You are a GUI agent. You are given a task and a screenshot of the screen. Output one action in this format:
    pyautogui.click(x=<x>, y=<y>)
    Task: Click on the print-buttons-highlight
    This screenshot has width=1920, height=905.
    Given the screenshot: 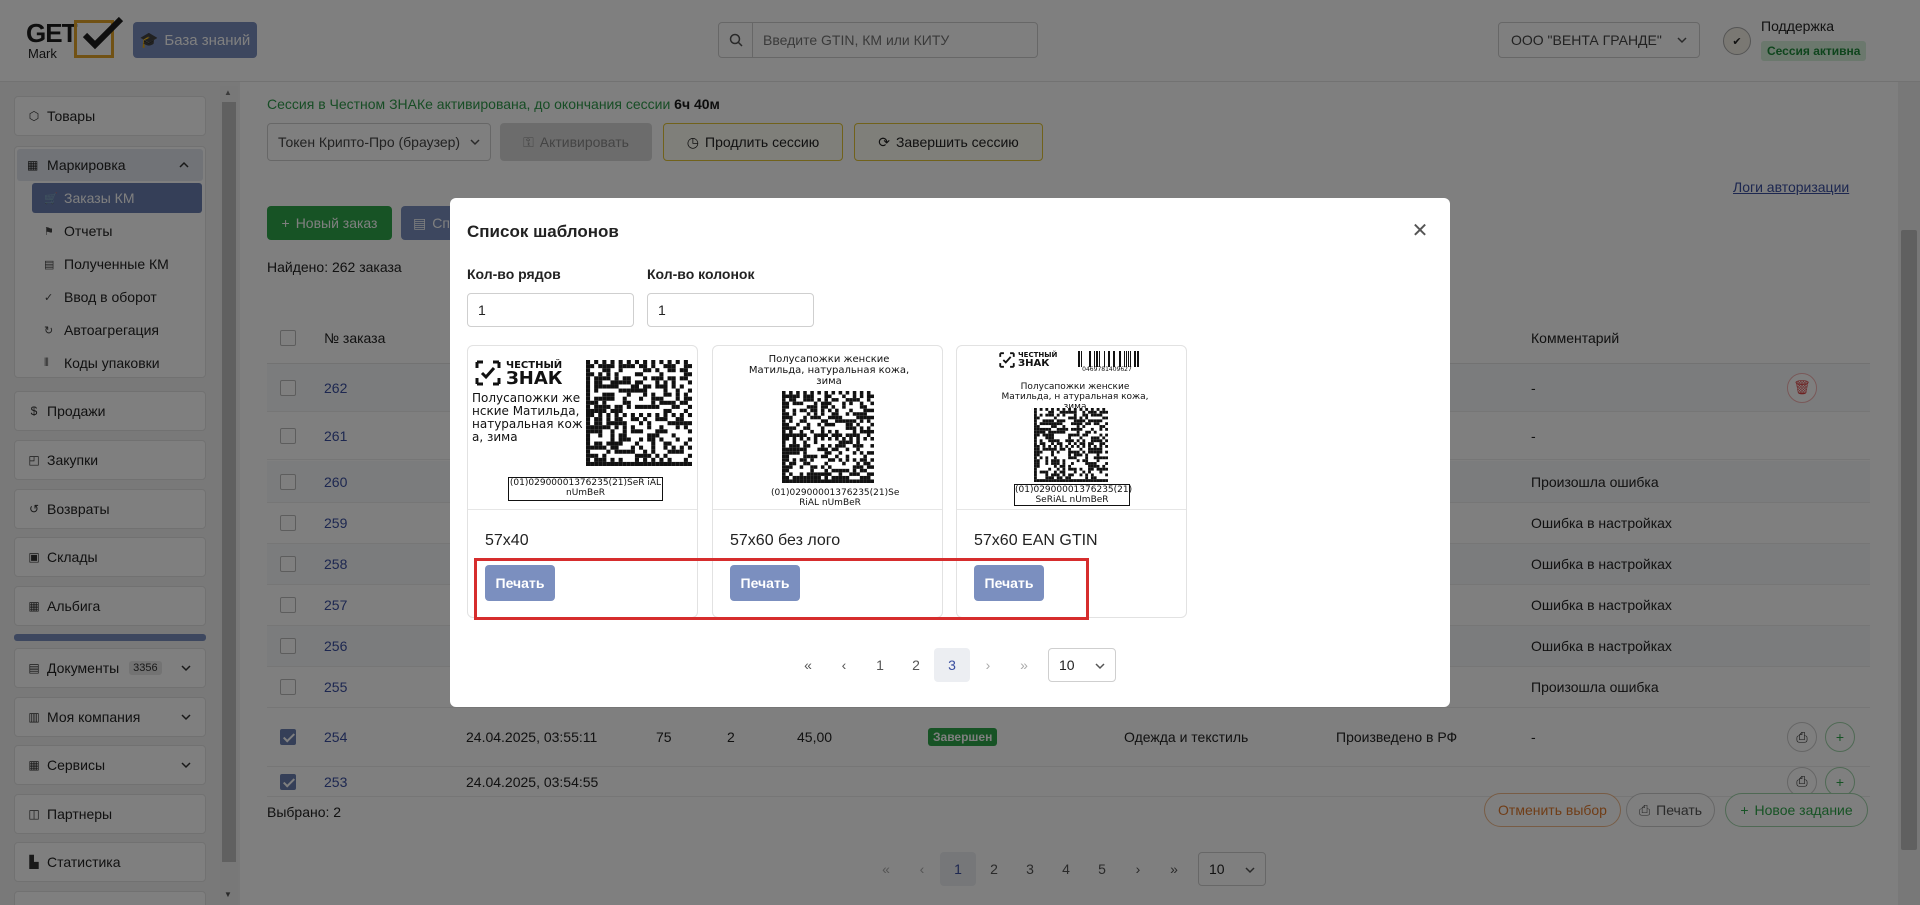 What is the action you would take?
    pyautogui.click(x=781, y=589)
    